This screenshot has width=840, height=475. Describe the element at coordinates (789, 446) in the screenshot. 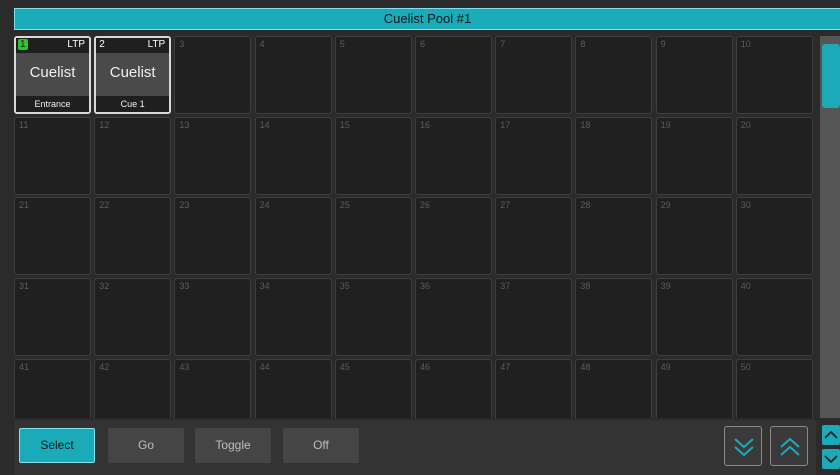

I see `page-up-button` at that location.